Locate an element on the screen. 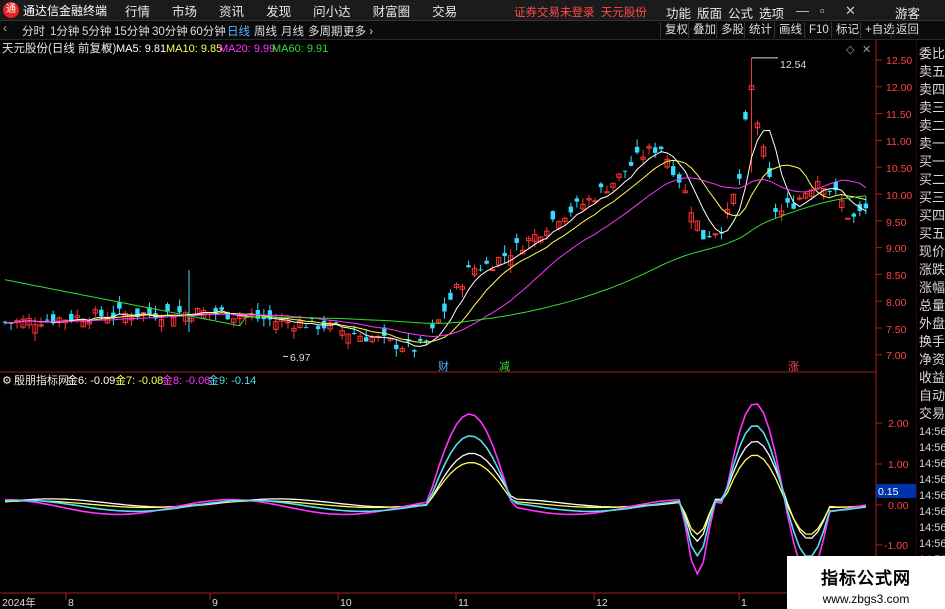 This screenshot has height=609, width=945. menu-options: 选项 is located at coordinates (771, 12).